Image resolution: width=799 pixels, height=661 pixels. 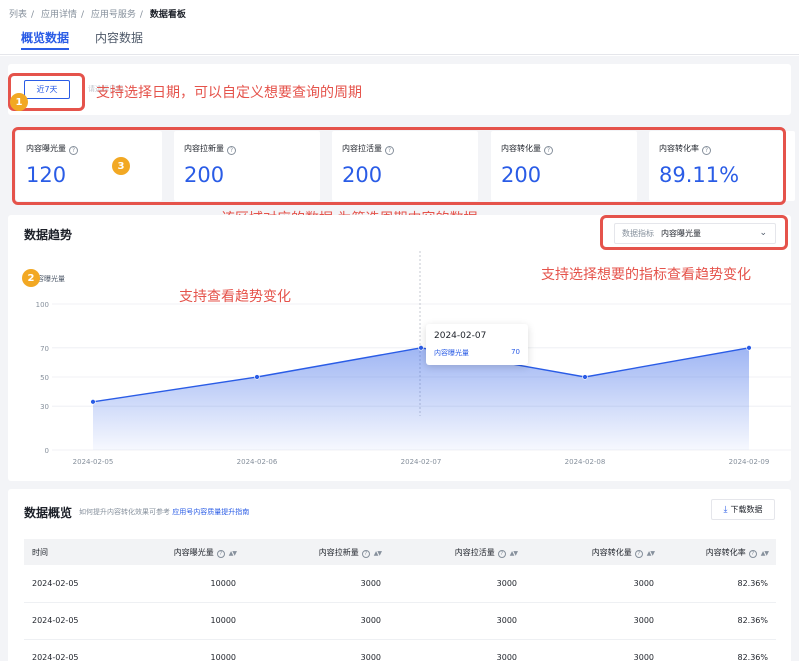 What do you see at coordinates (79, 552) in the screenshot?
I see `column-header-date: 时间` at bounding box center [79, 552].